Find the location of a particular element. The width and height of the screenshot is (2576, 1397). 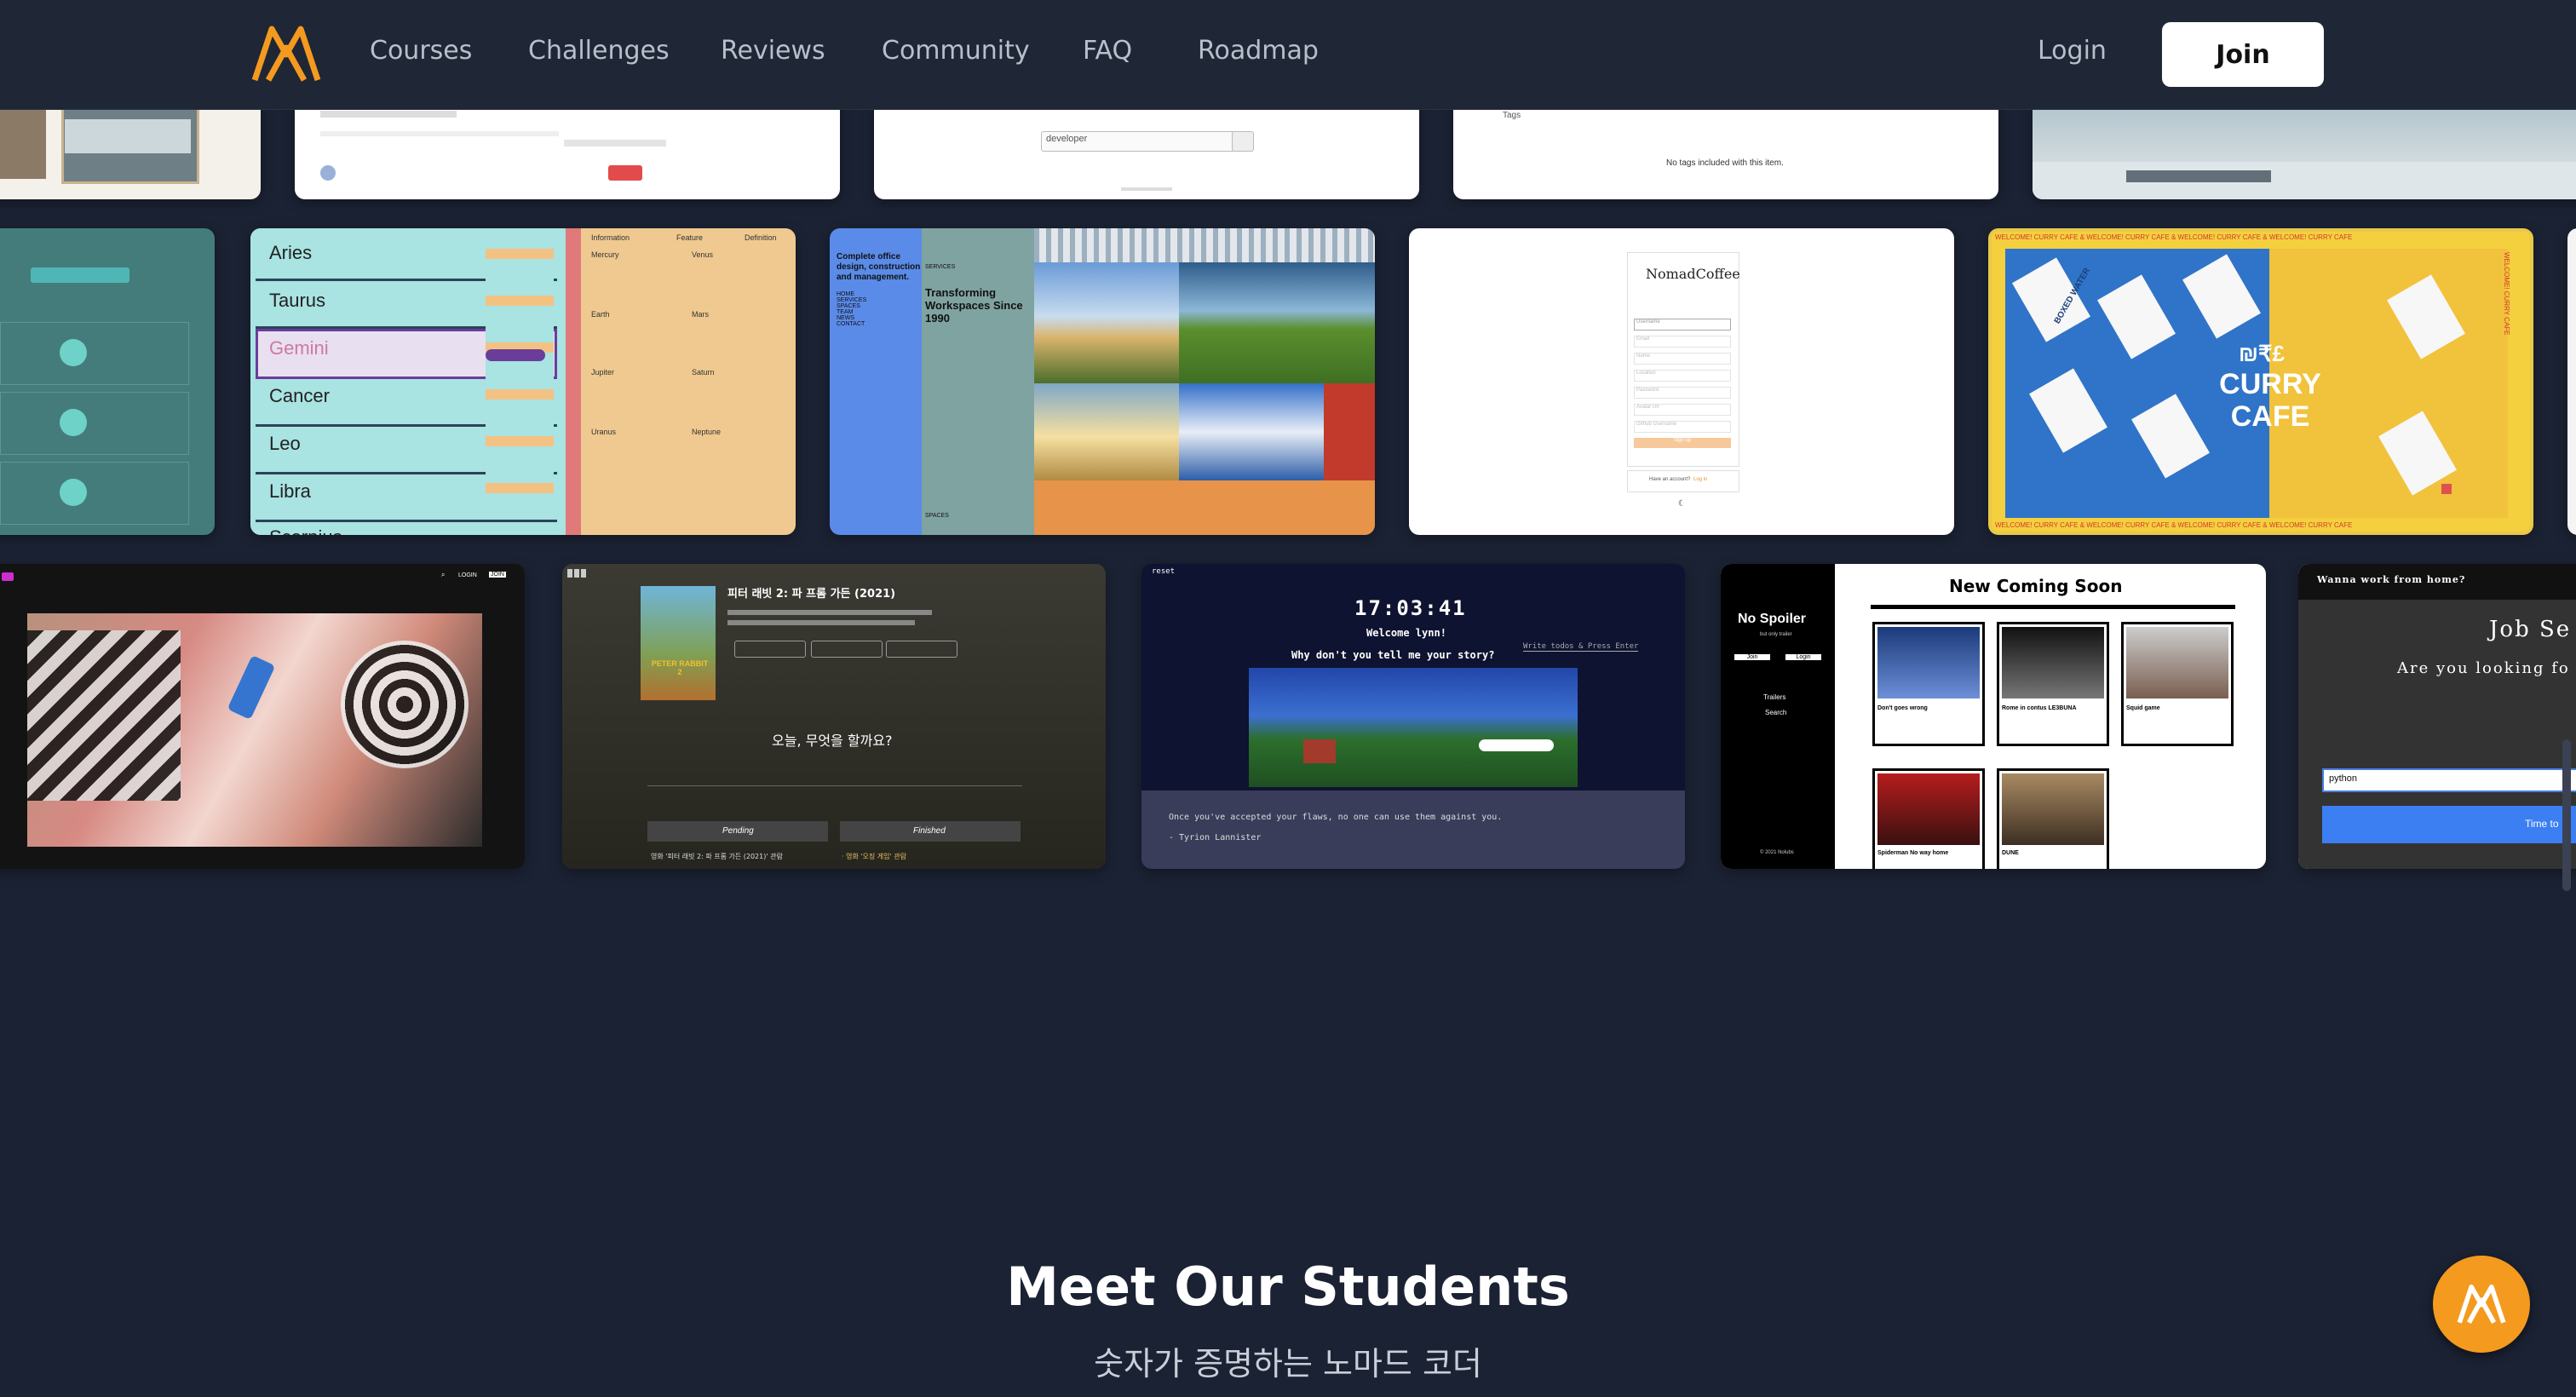

project-card-partial is located at coordinates (2571, 381).